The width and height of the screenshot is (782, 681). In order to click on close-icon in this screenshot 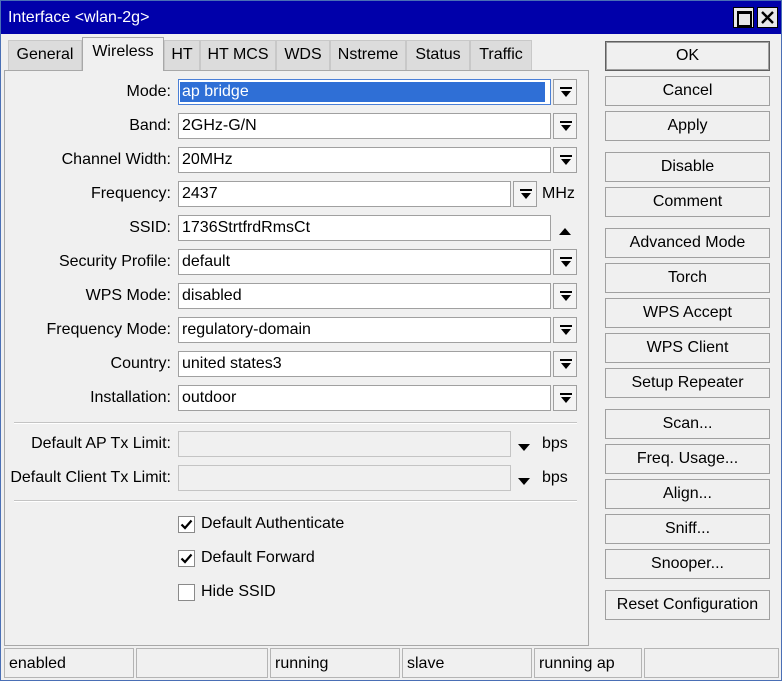, I will do `click(767, 17)`.